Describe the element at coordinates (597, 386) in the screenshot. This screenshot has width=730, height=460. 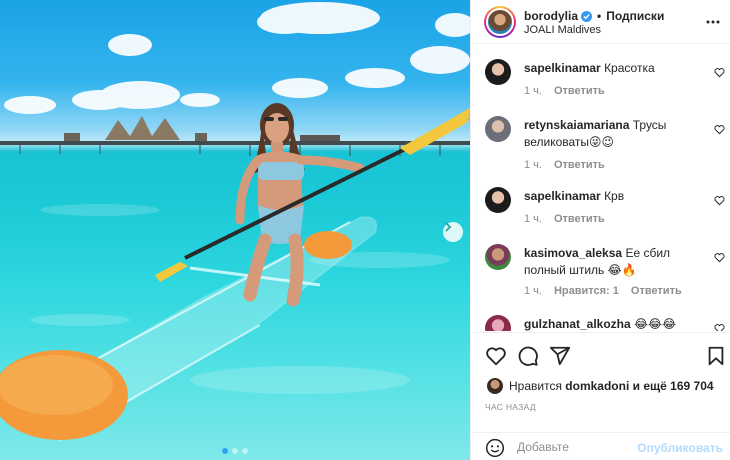
I see `liker-username: domkadoni` at that location.